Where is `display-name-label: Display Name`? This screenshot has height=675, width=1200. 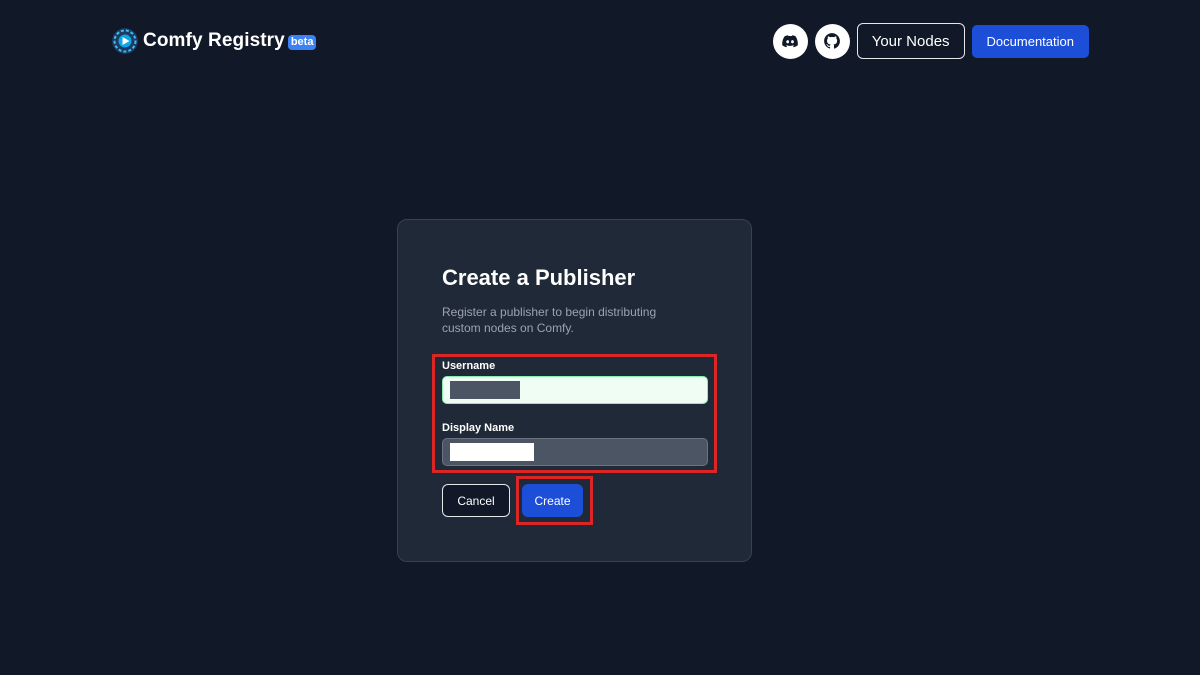
display-name-label: Display Name is located at coordinates (478, 428).